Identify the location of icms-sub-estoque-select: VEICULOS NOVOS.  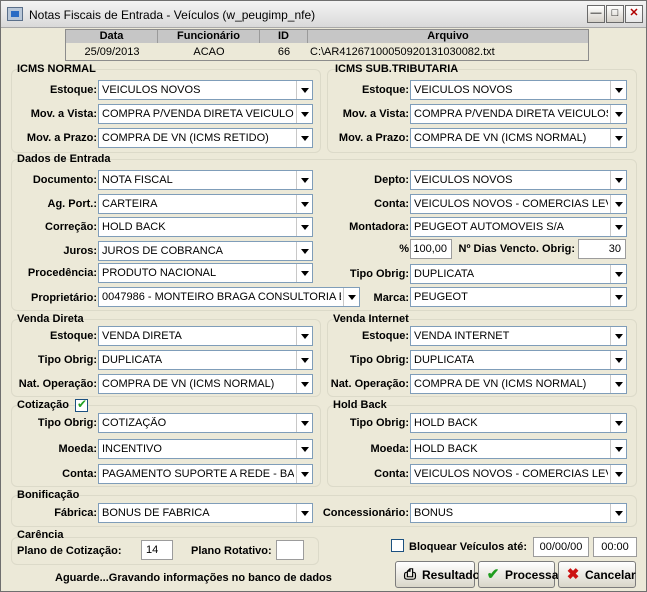
(518, 90).